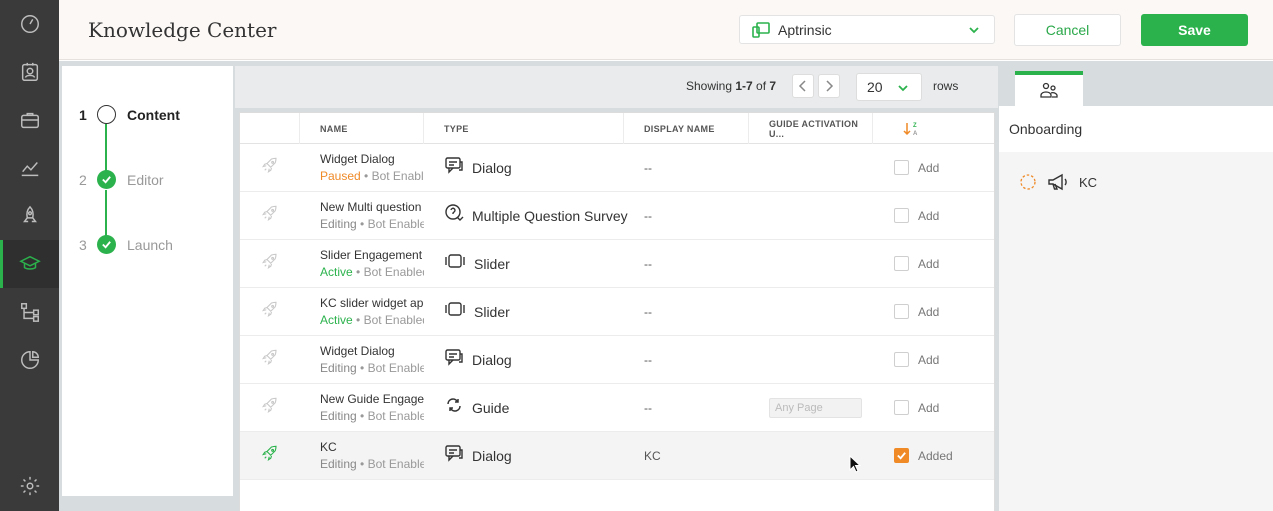 The image size is (1273, 511). Describe the element at coordinates (1088, 182) in the screenshot. I see `kc-item-label: KC` at that location.